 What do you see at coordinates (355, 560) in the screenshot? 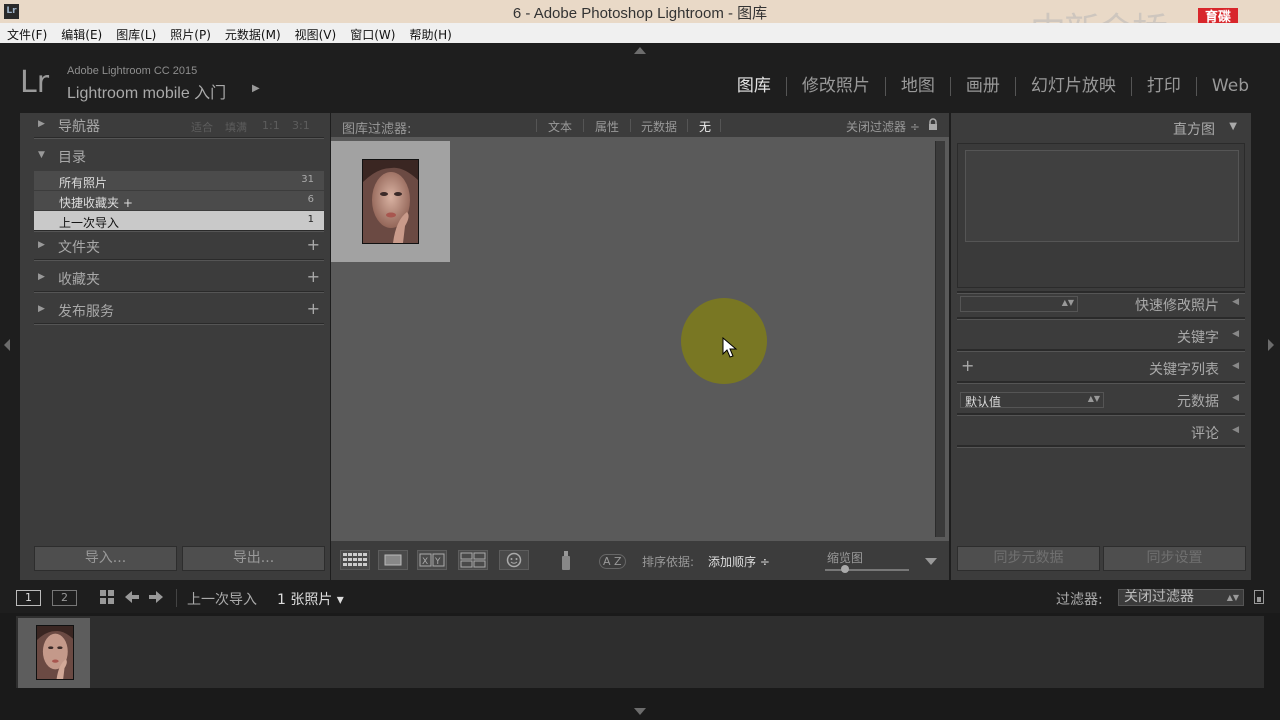
I see `grid-view-button` at bounding box center [355, 560].